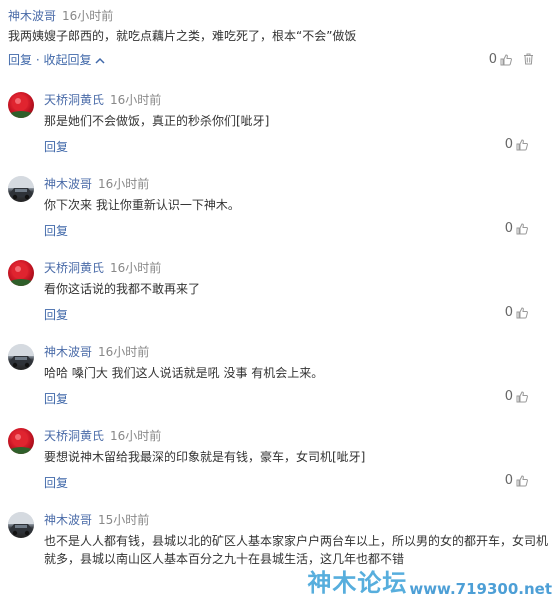 The image size is (556, 600). What do you see at coordinates (480, 589) in the screenshot?
I see `watermark-url: www.719300.net` at bounding box center [480, 589].